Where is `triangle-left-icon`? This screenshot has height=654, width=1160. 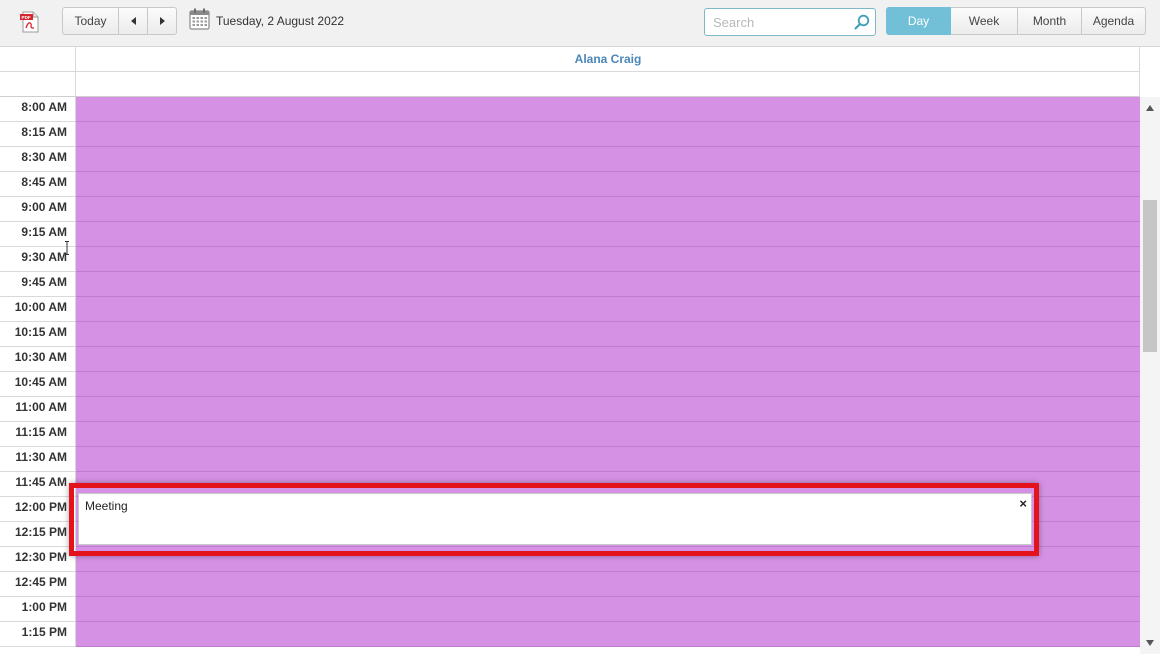
triangle-left-icon is located at coordinates (133, 21).